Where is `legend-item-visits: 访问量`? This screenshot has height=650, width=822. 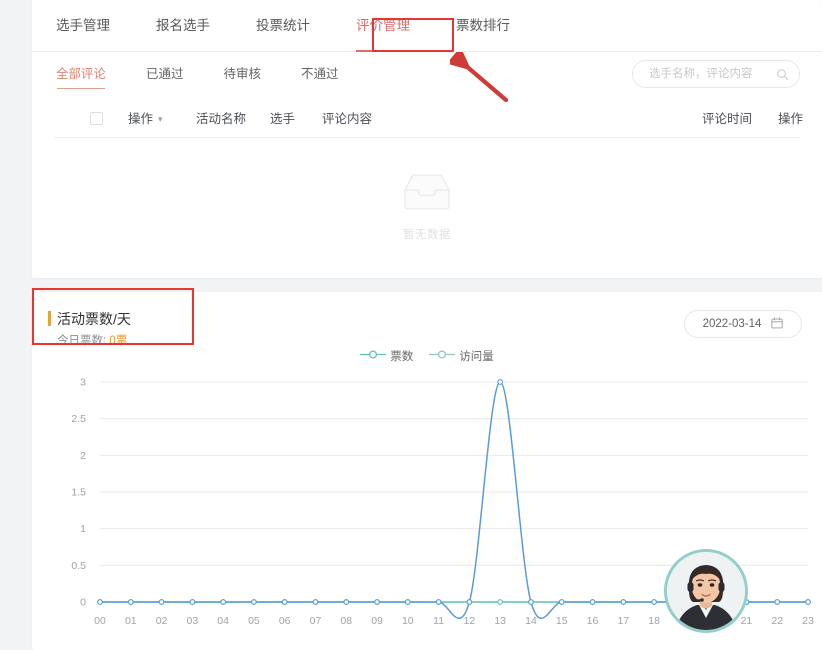 legend-item-visits: 访问量 is located at coordinates (461, 356).